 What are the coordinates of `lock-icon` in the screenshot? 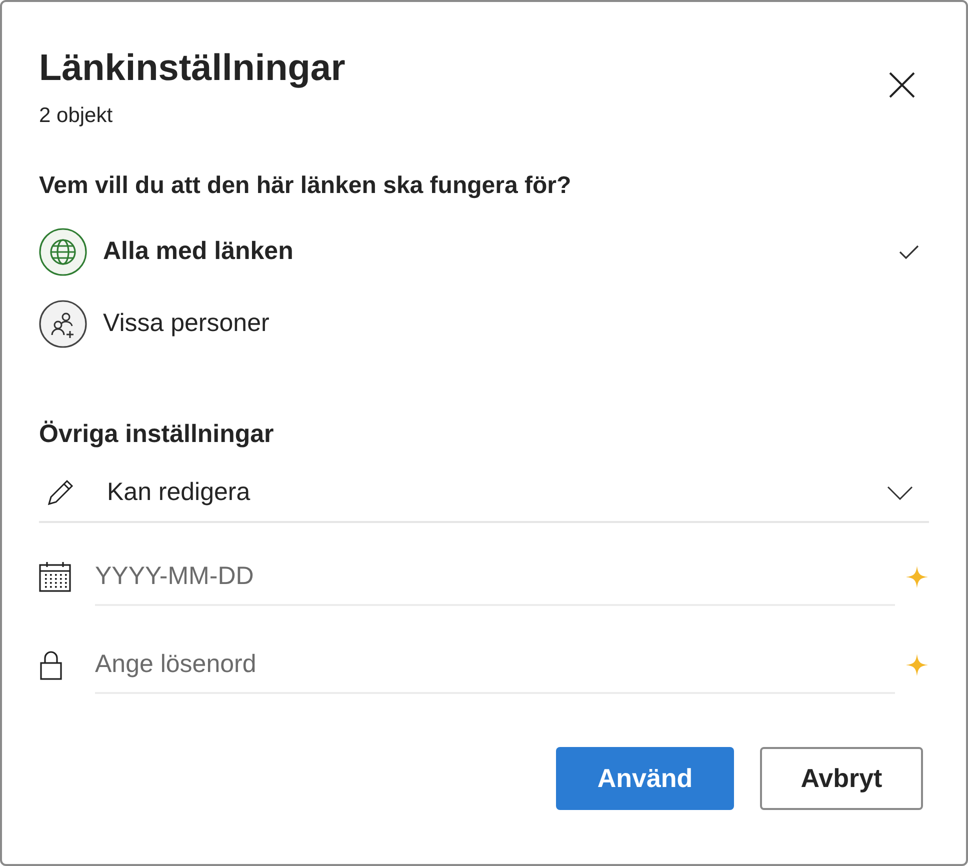 It's located at (51, 665).